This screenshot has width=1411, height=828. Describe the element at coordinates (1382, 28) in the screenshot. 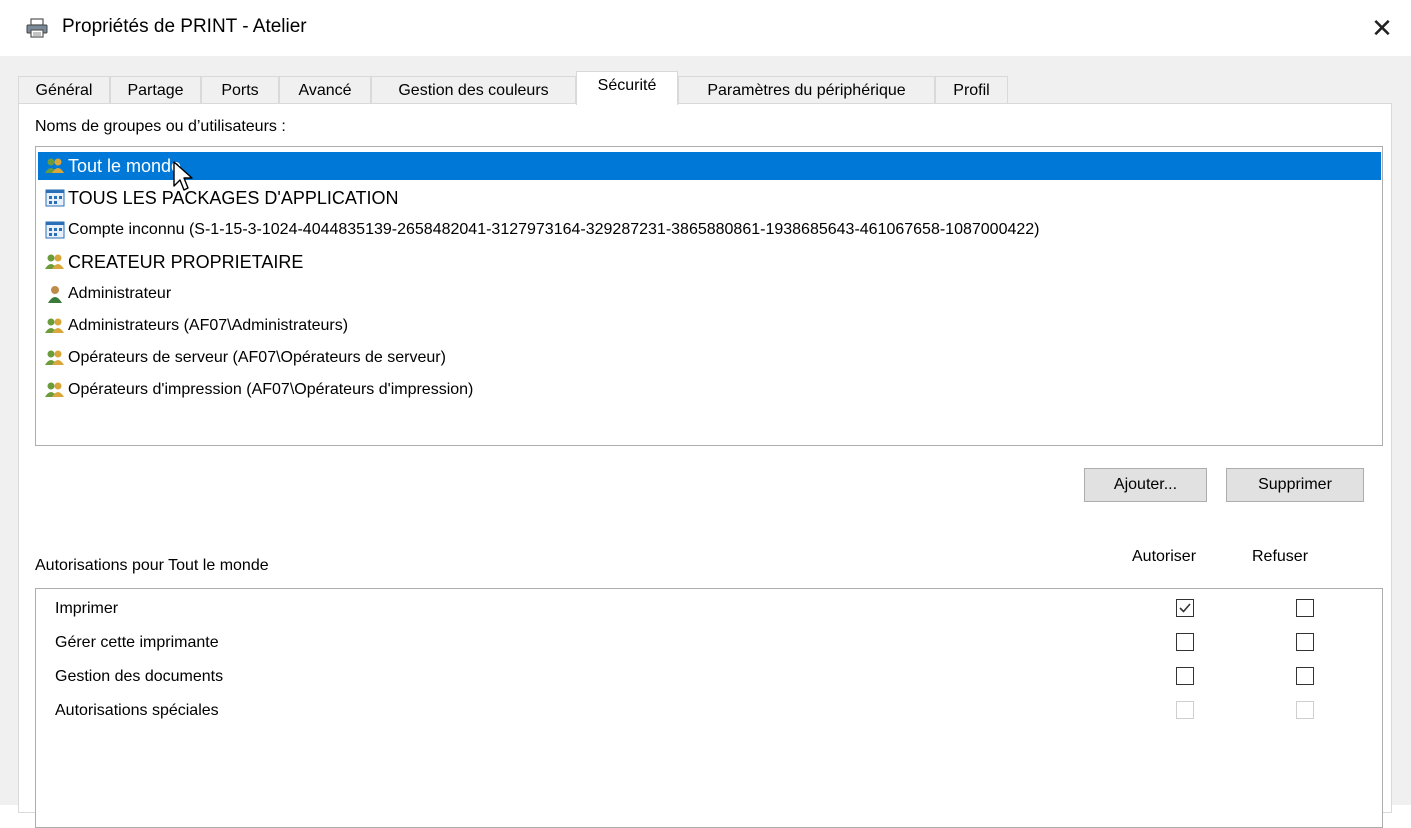

I see `close-button: ✕` at that location.